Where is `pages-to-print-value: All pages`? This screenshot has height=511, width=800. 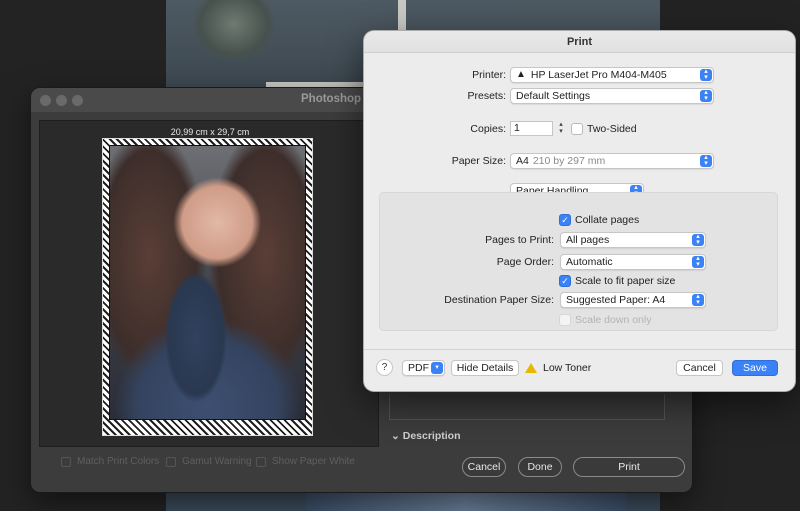 pages-to-print-value: All pages is located at coordinates (588, 240).